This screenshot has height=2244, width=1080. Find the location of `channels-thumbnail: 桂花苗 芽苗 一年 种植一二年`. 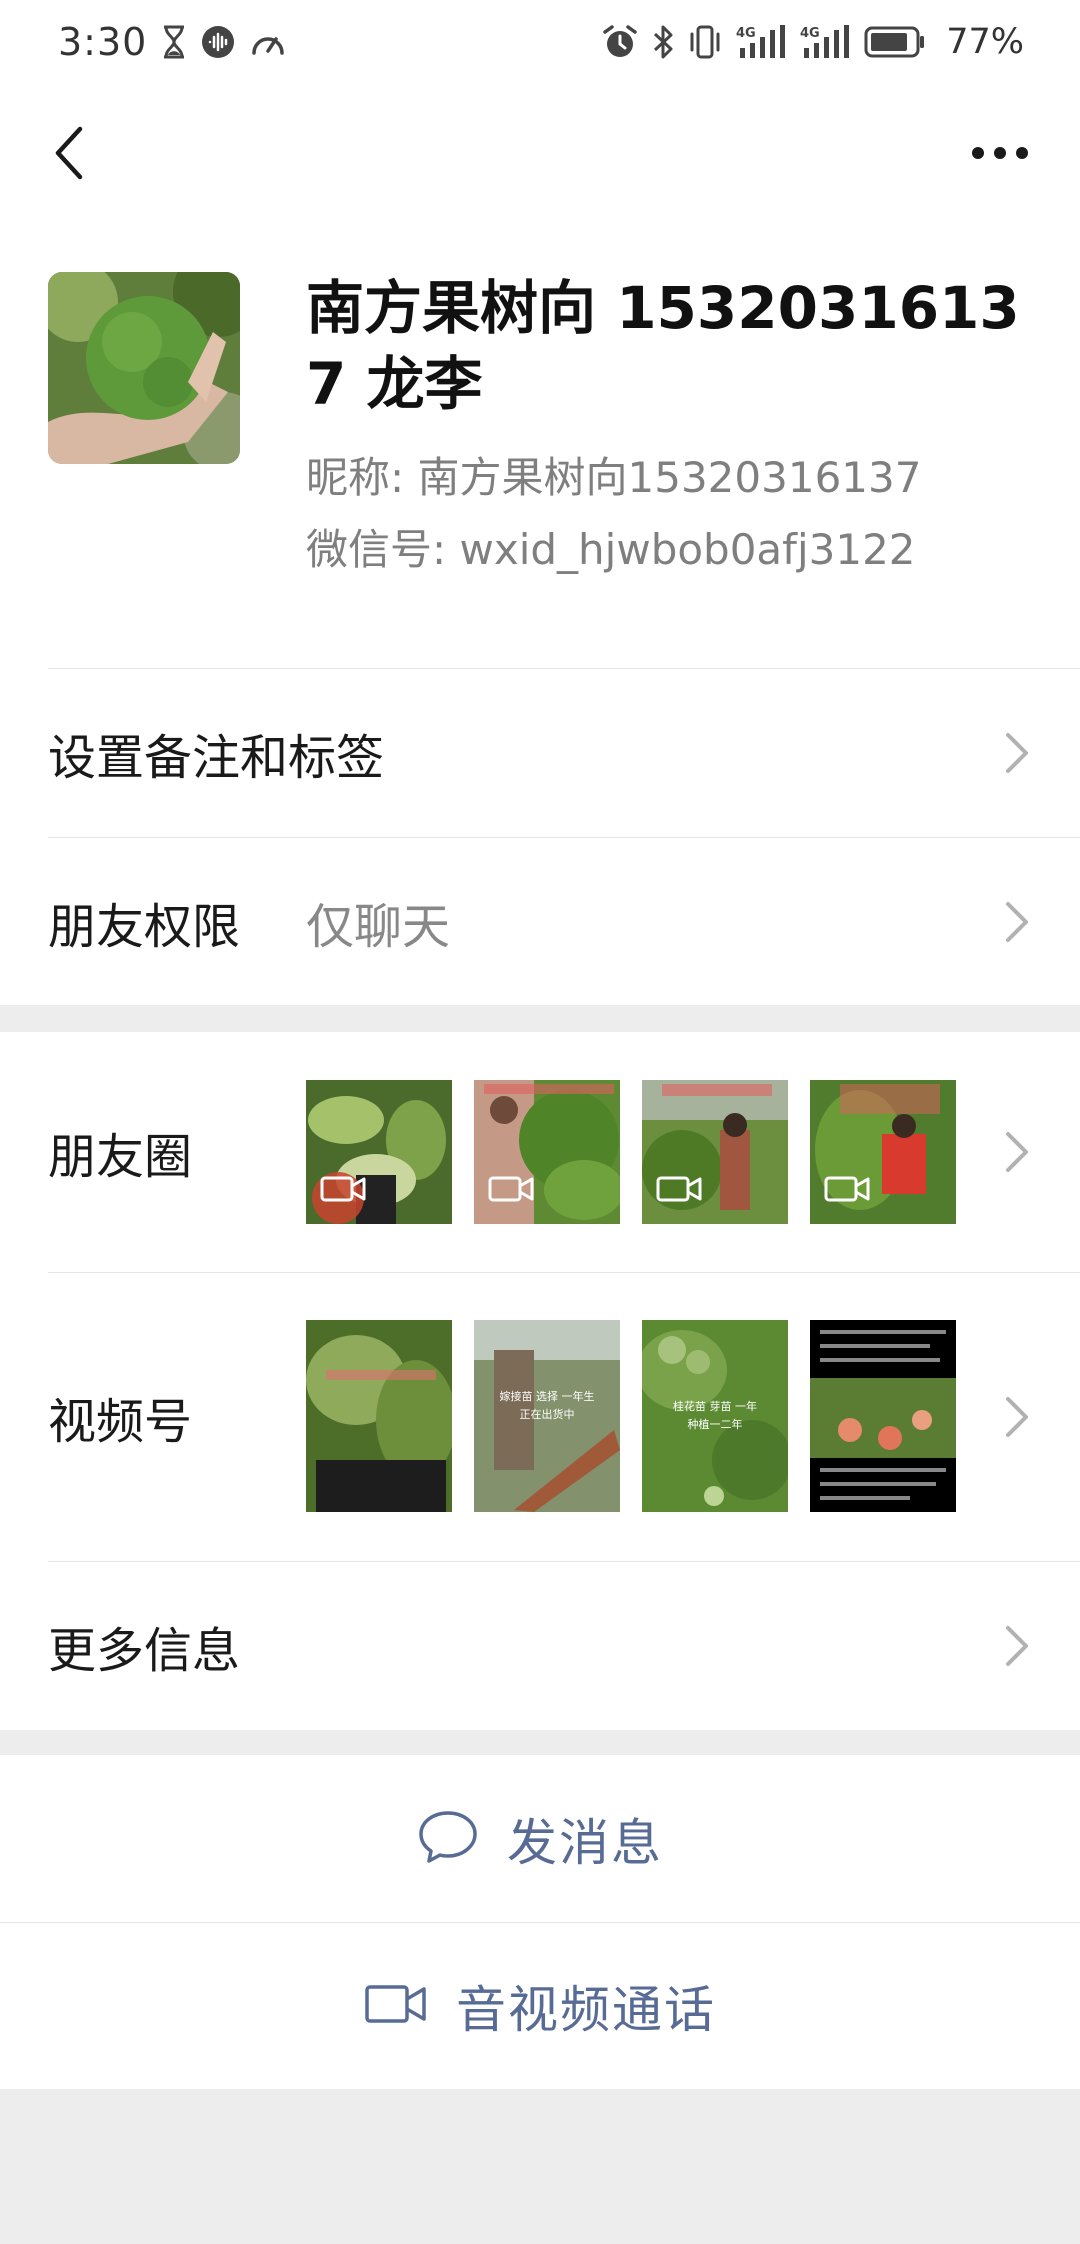

channels-thumbnail: 桂花苗 芽苗 一年 种植一二年 is located at coordinates (715, 1416).